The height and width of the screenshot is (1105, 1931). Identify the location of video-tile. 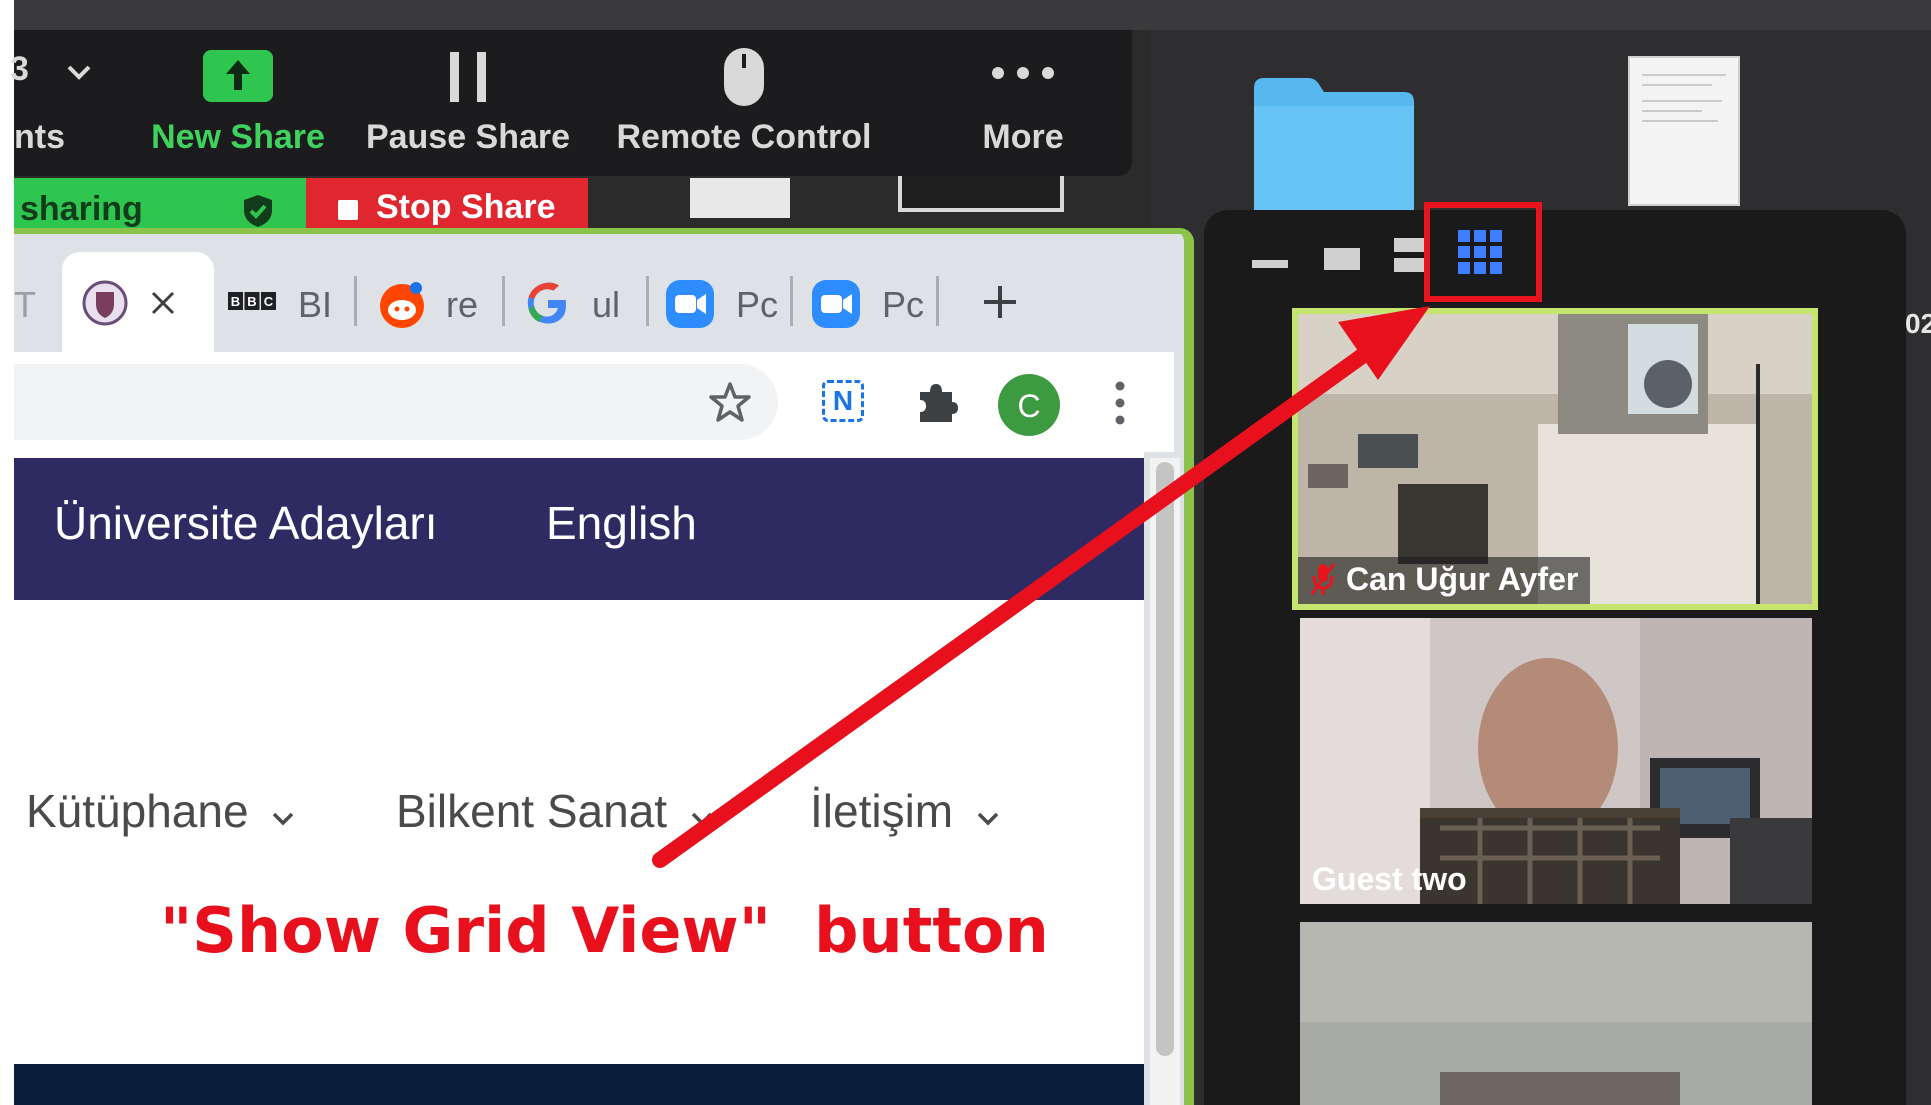
(1556, 1013).